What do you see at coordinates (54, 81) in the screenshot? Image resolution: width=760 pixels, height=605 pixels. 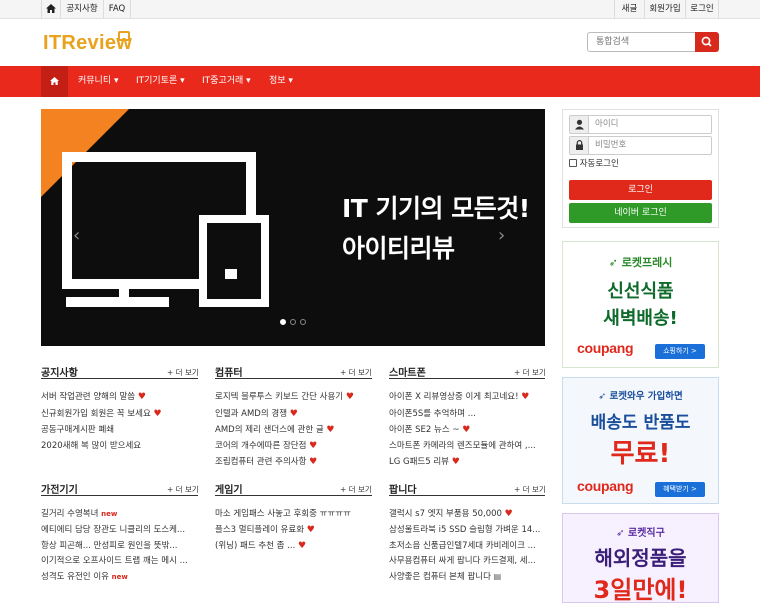 I see `nav-home-button` at bounding box center [54, 81].